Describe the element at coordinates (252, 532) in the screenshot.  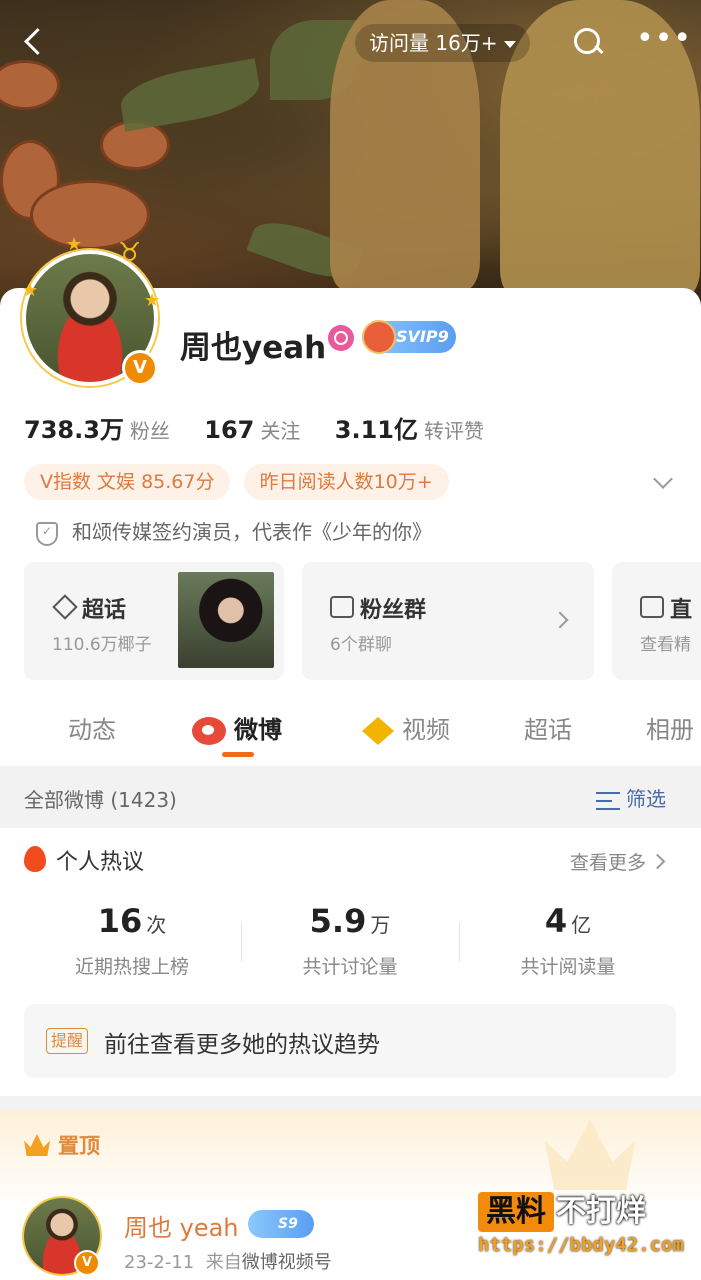
I see `verification-text: 和颂传媒签约演员，代表作《少年的你》` at that location.